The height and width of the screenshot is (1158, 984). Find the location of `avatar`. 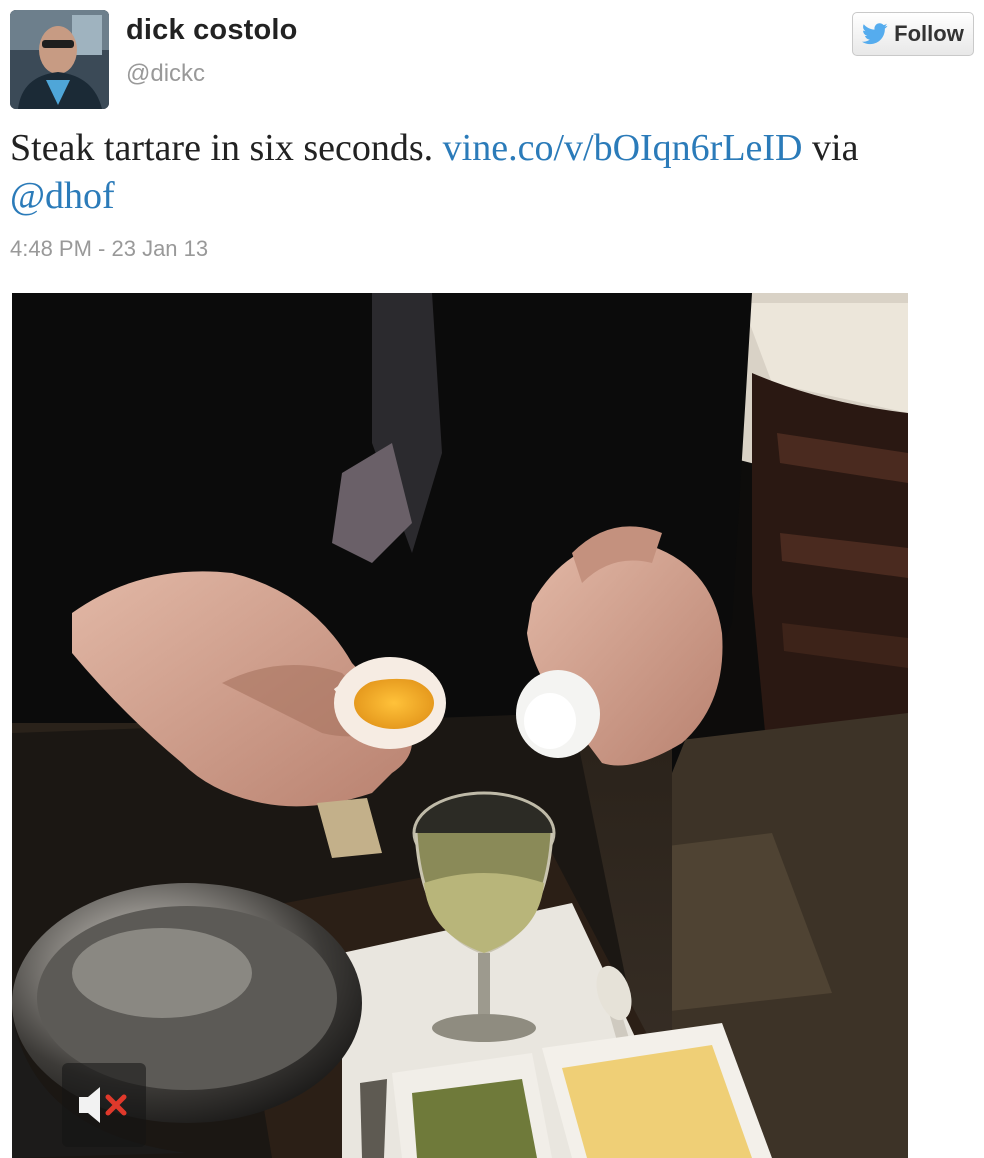

avatar is located at coordinates (59, 59).